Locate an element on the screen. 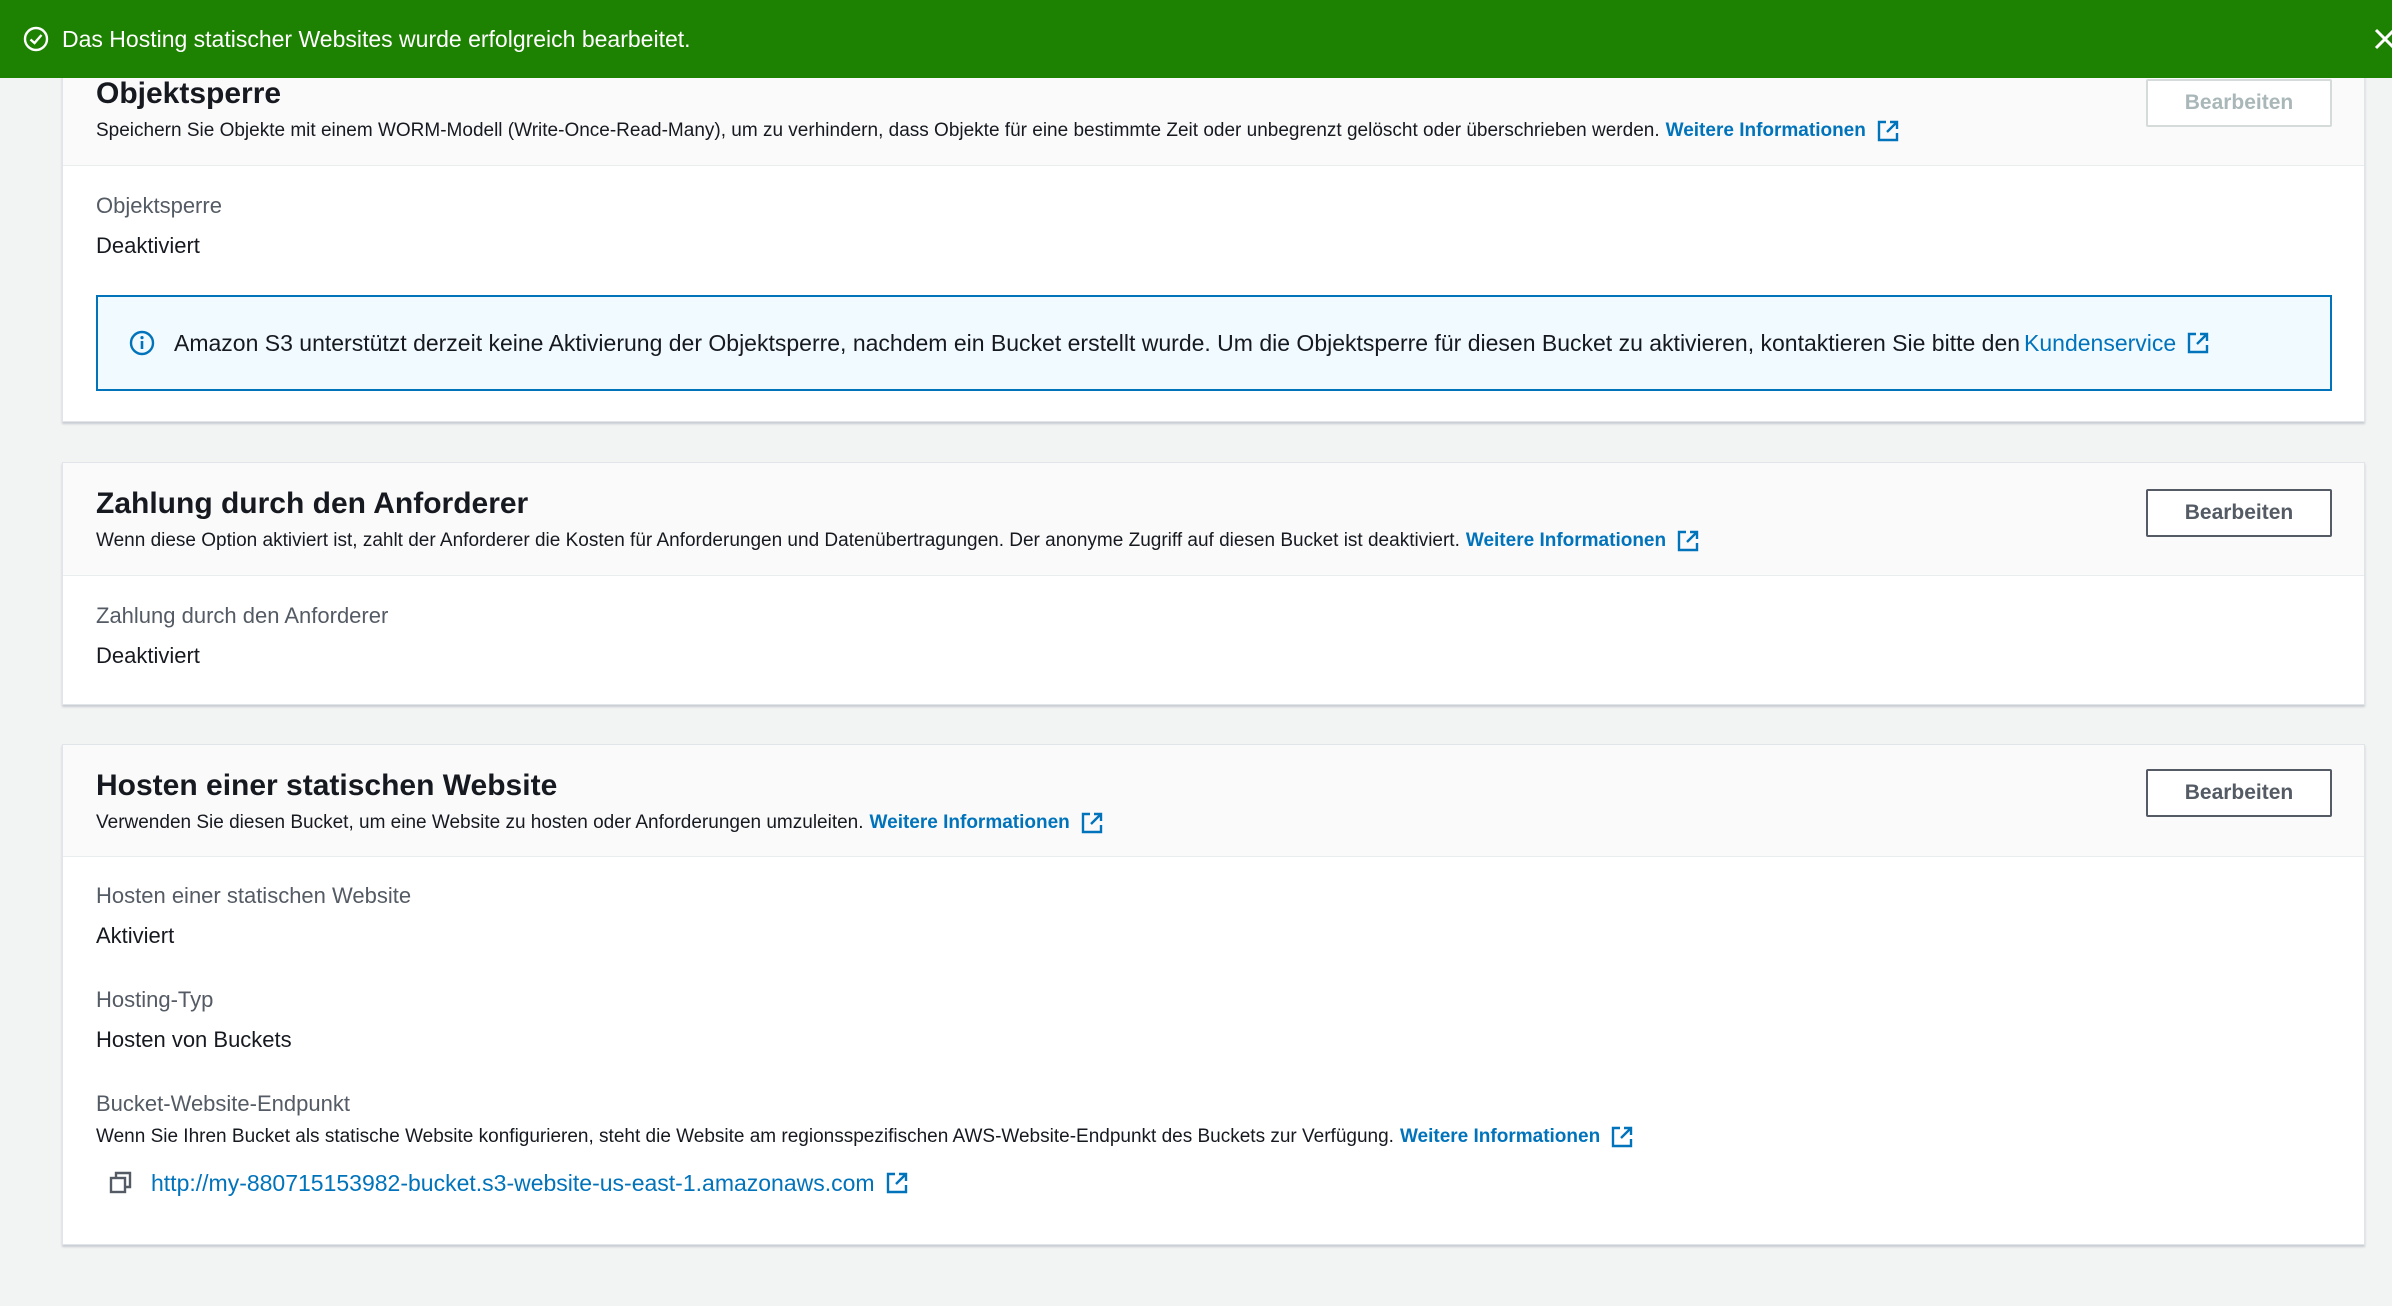  static-hosting-value: Aktiviert is located at coordinates (135, 935).